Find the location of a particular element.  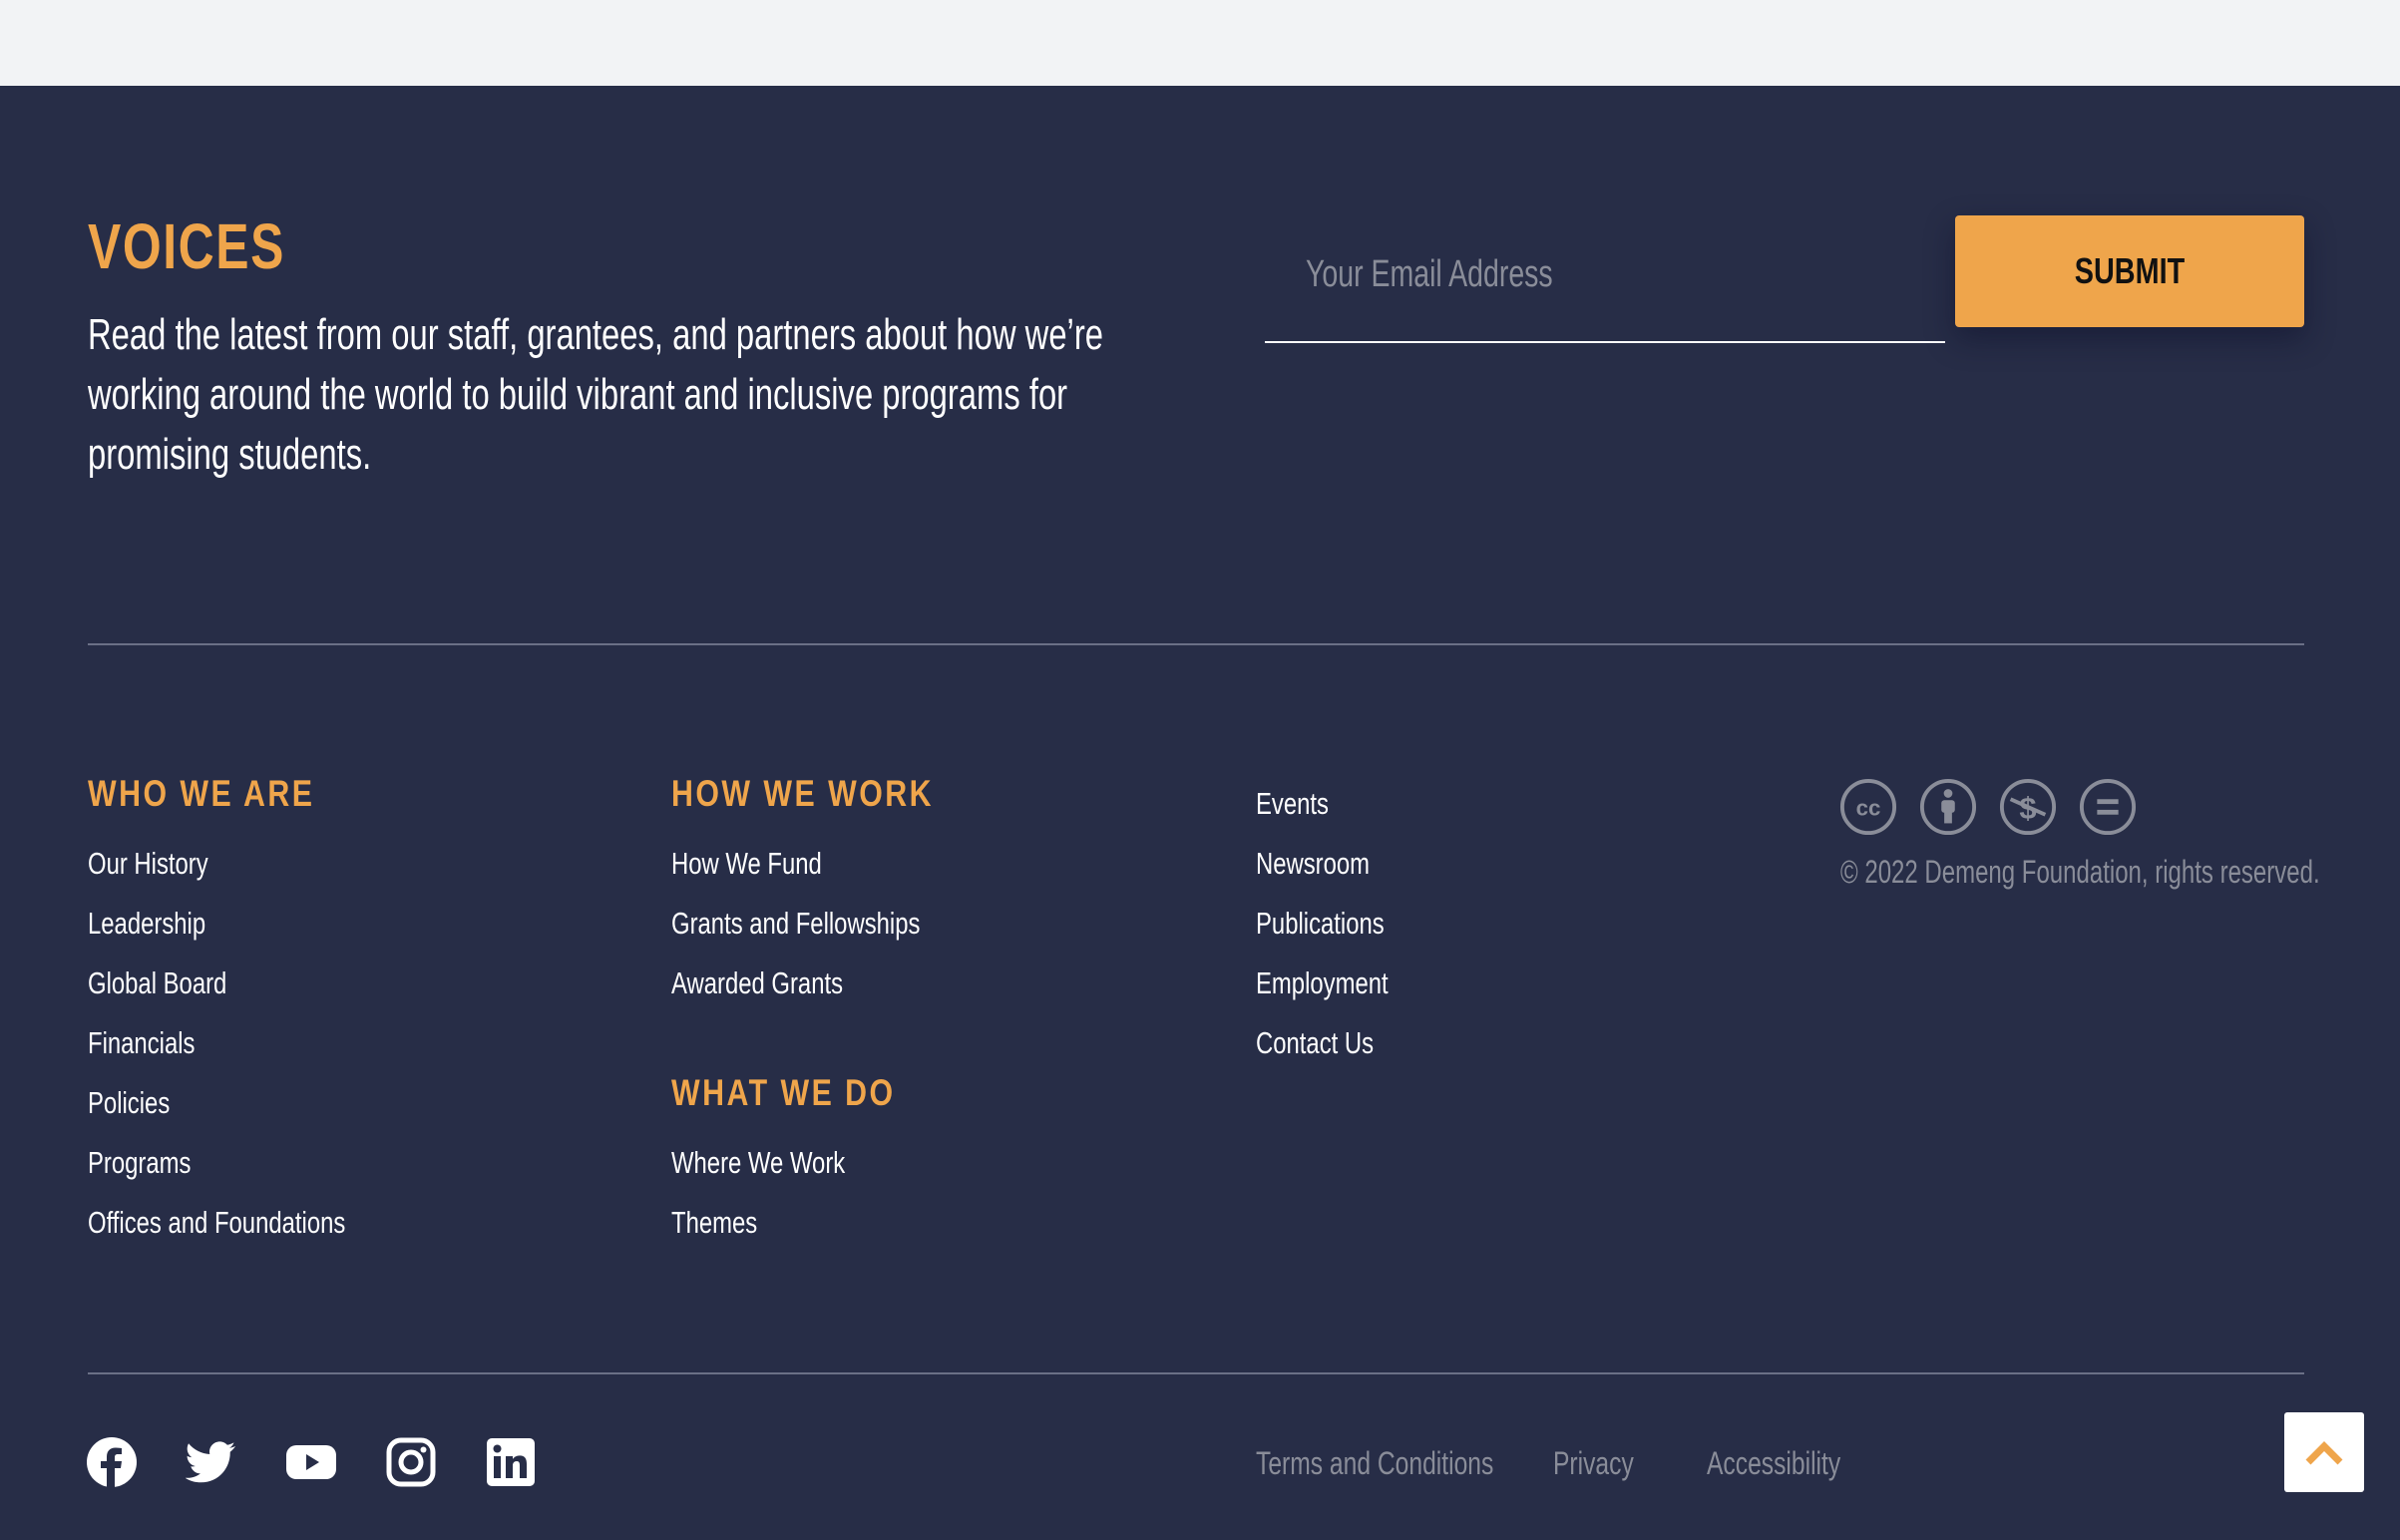

submit-label: SUBMIT is located at coordinates (2130, 270).